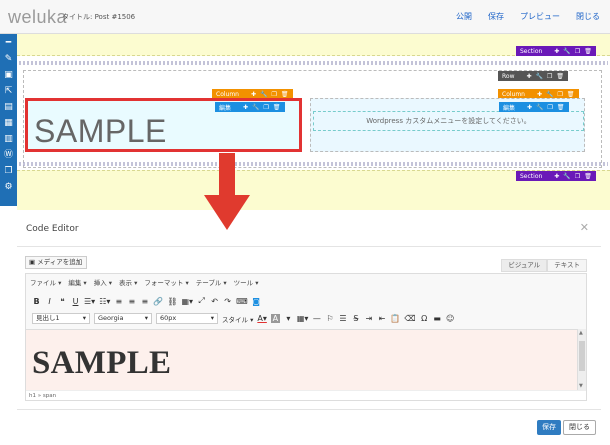  What do you see at coordinates (246, 282) in the screenshot?
I see `menu-tools: ツール ▾` at bounding box center [246, 282].